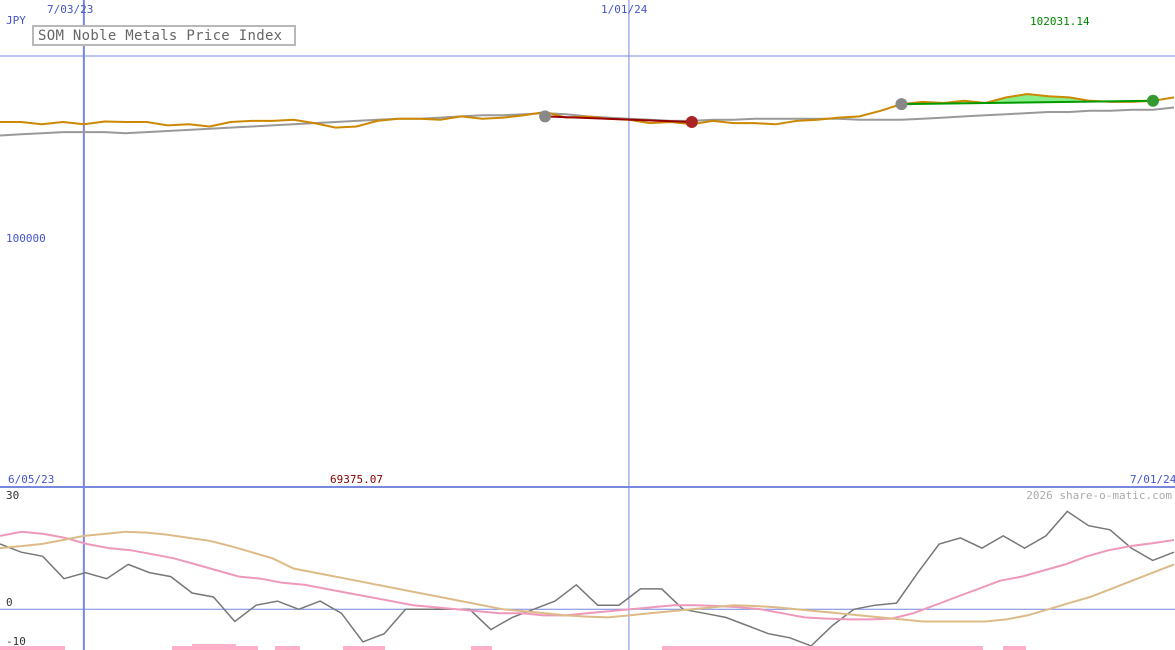 The width and height of the screenshot is (1175, 650). What do you see at coordinates (513, 647) in the screenshot?
I see `volume-bars` at bounding box center [513, 647].